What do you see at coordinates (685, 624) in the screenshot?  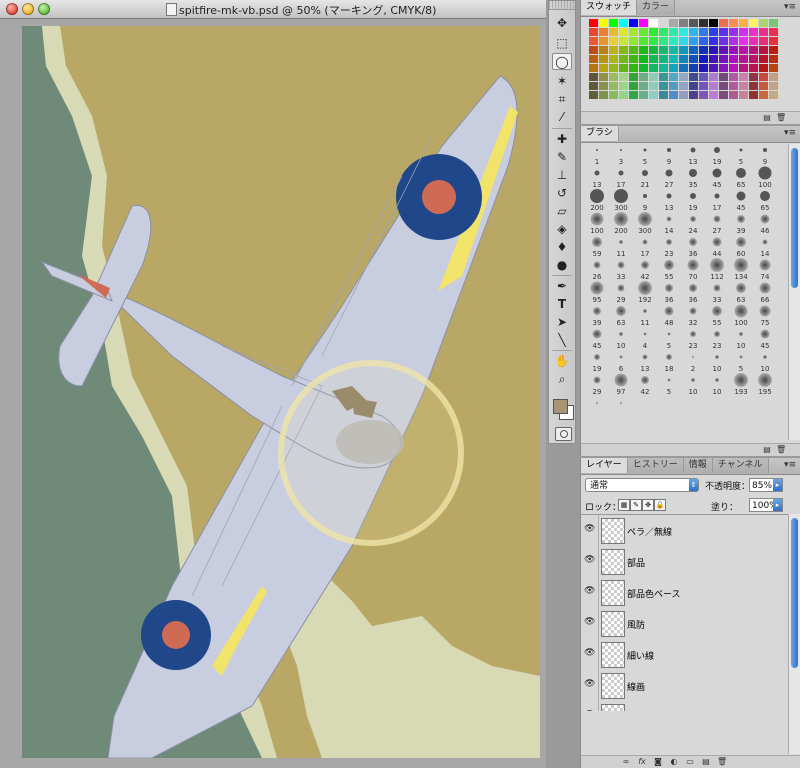 I see `layer-row: 👁 風防` at bounding box center [685, 624].